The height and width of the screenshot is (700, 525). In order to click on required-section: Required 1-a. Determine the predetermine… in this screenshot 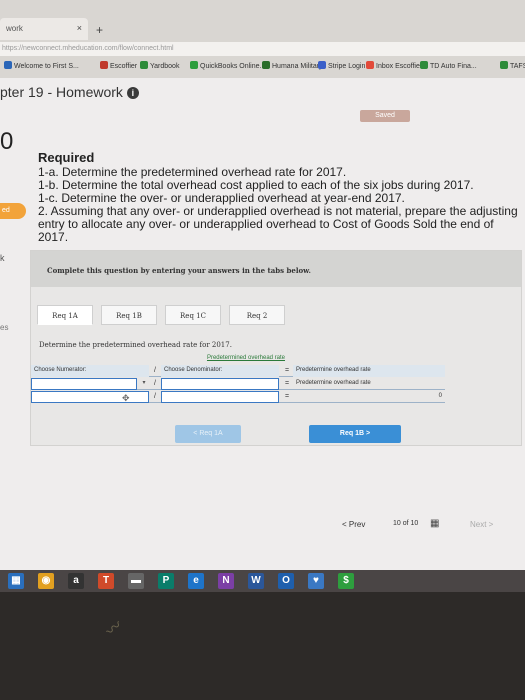, I will do `click(280, 197)`.